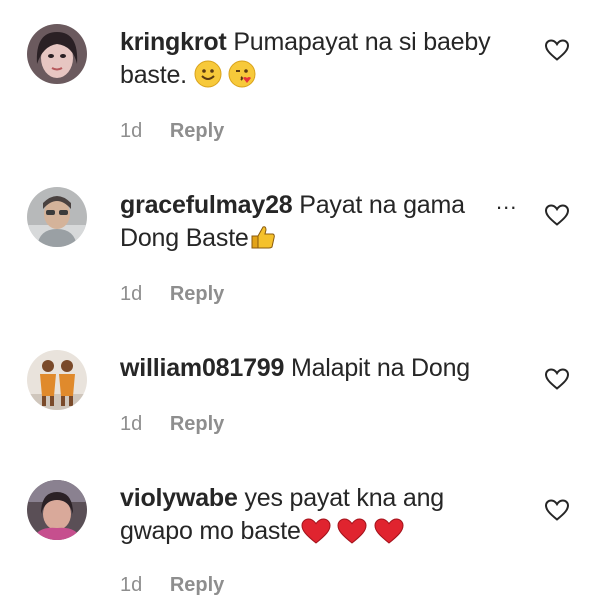  Describe the element at coordinates (206, 205) in the screenshot. I see `comment-username: gracefulmay28` at that location.